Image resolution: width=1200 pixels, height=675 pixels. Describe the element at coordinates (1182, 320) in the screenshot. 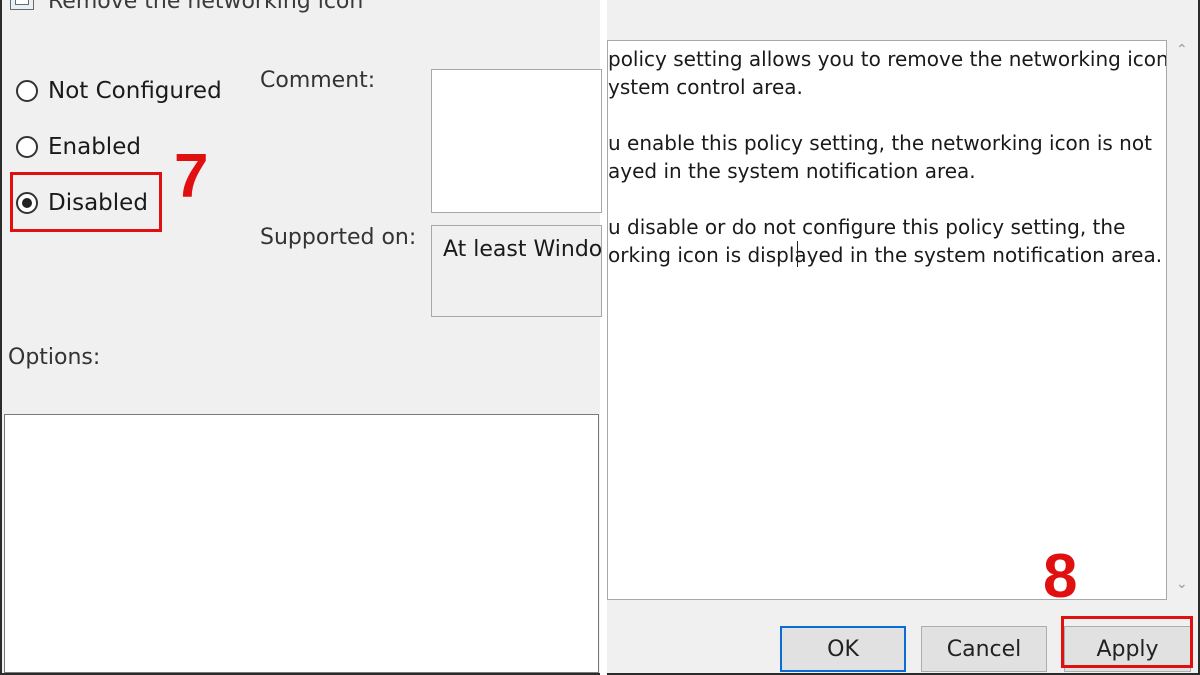

I see `help-scrollbar: ⌃ ⌄` at that location.